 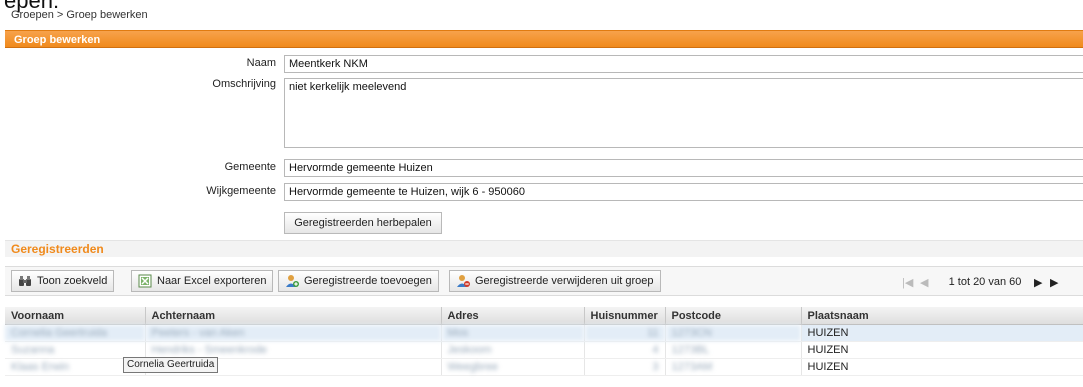 What do you see at coordinates (513, 333) in the screenshot?
I see `cell-adres: Mos` at bounding box center [513, 333].